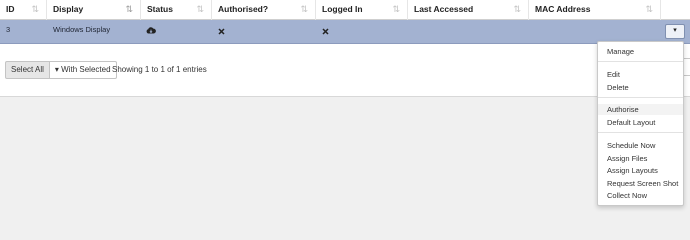  What do you see at coordinates (640, 170) in the screenshot?
I see `menu-item-assign-layouts: Assign Layouts` at bounding box center [640, 170].